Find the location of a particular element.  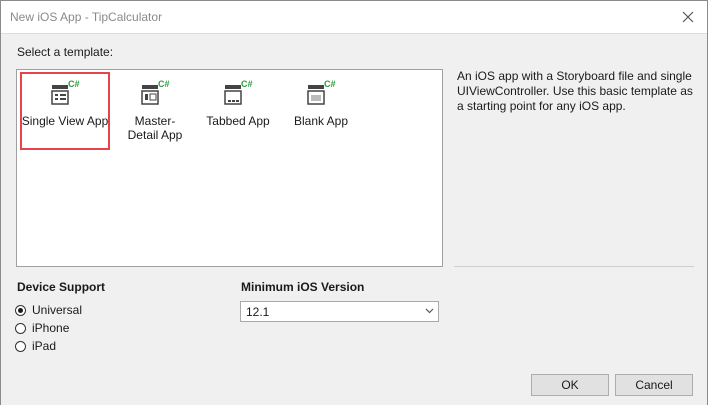

master-detail-app-icon: C# is located at coordinates (155, 92).